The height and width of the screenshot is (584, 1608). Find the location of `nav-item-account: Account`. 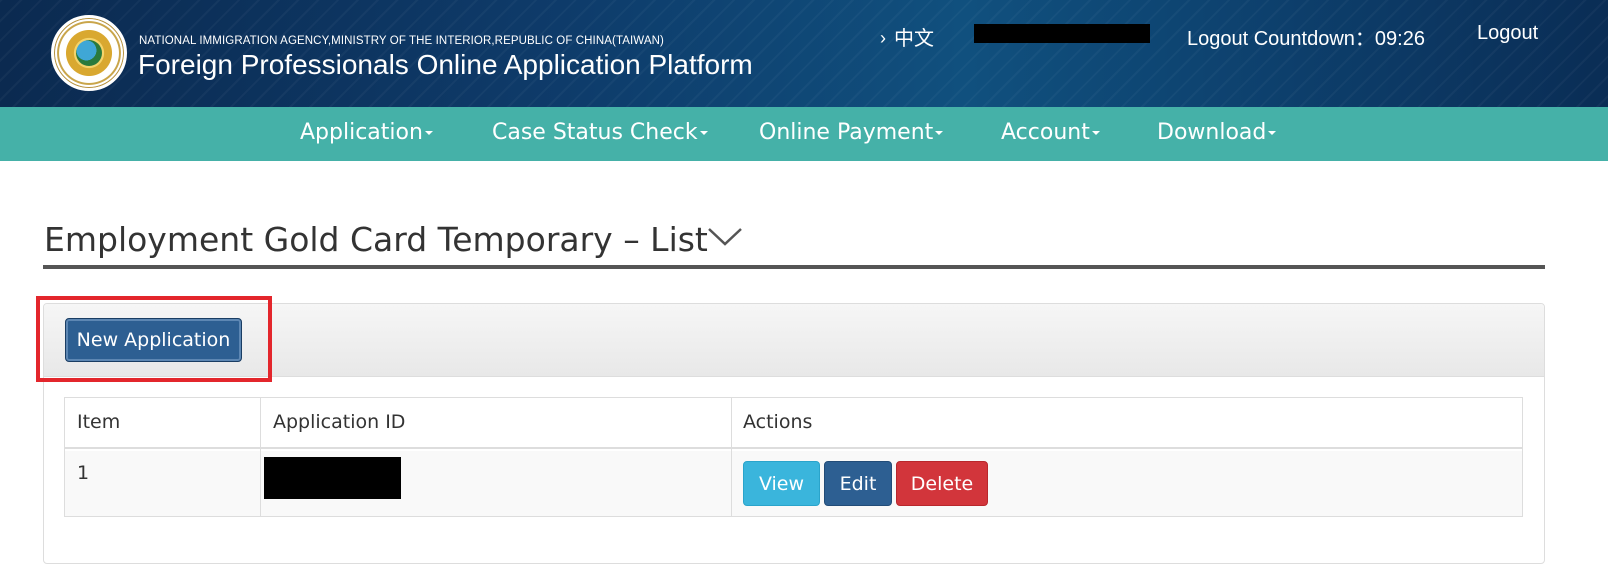

nav-item-account: Account is located at coordinates (1050, 132).